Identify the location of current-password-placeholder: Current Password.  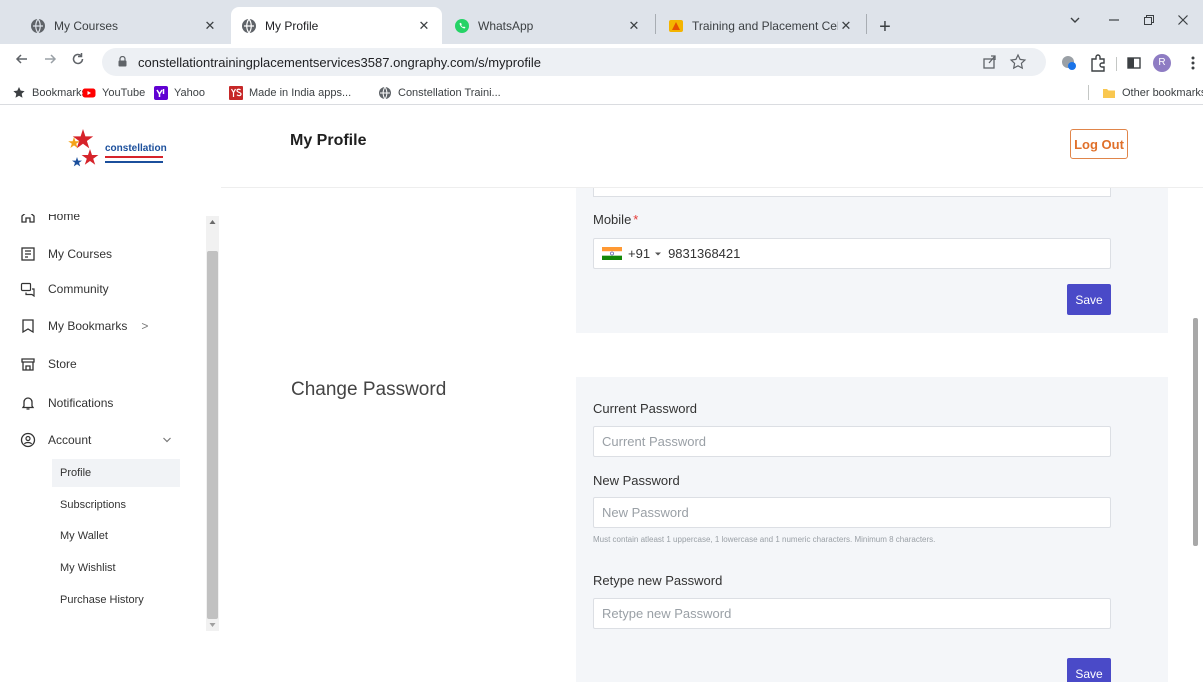
(654, 441).